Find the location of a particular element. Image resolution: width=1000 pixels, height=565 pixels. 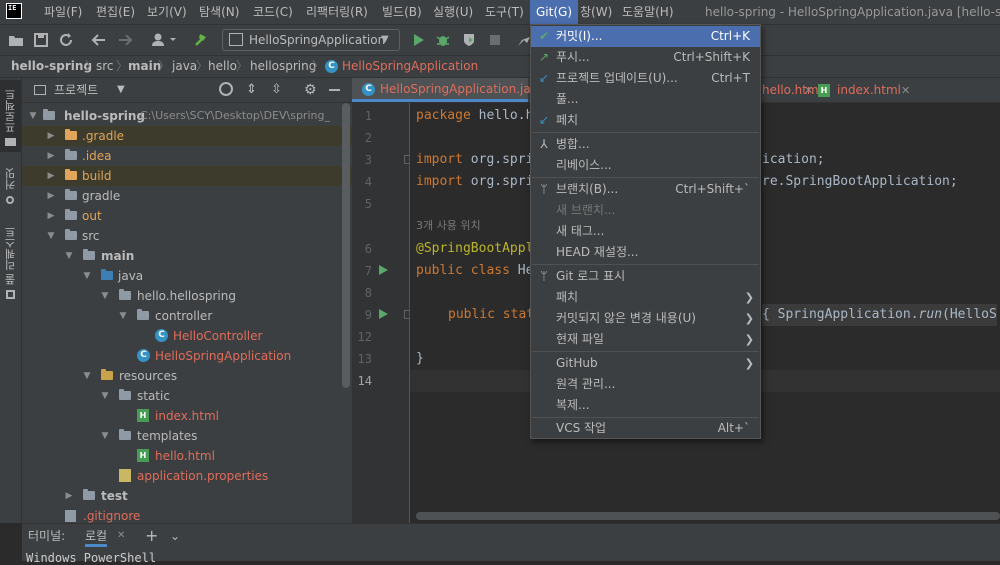

run-icon is located at coordinates (418, 40).